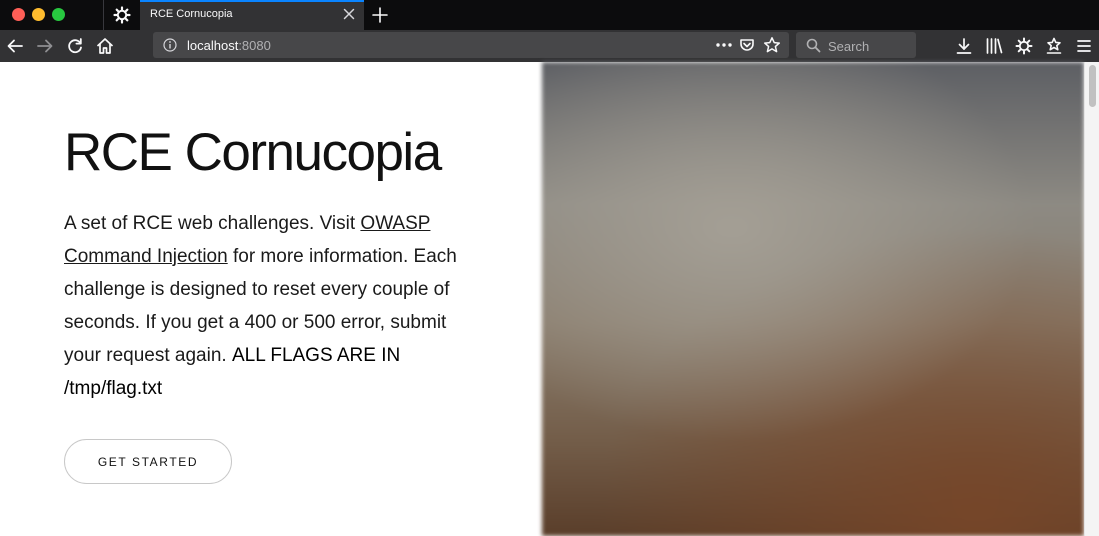 The height and width of the screenshot is (536, 1099). I want to click on window-minimize-button, so click(38, 14).